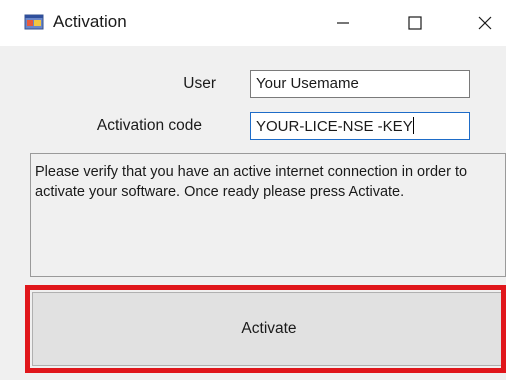 Image resolution: width=506 pixels, height=380 pixels. I want to click on activation-code-label: Activation code, so click(149, 125).